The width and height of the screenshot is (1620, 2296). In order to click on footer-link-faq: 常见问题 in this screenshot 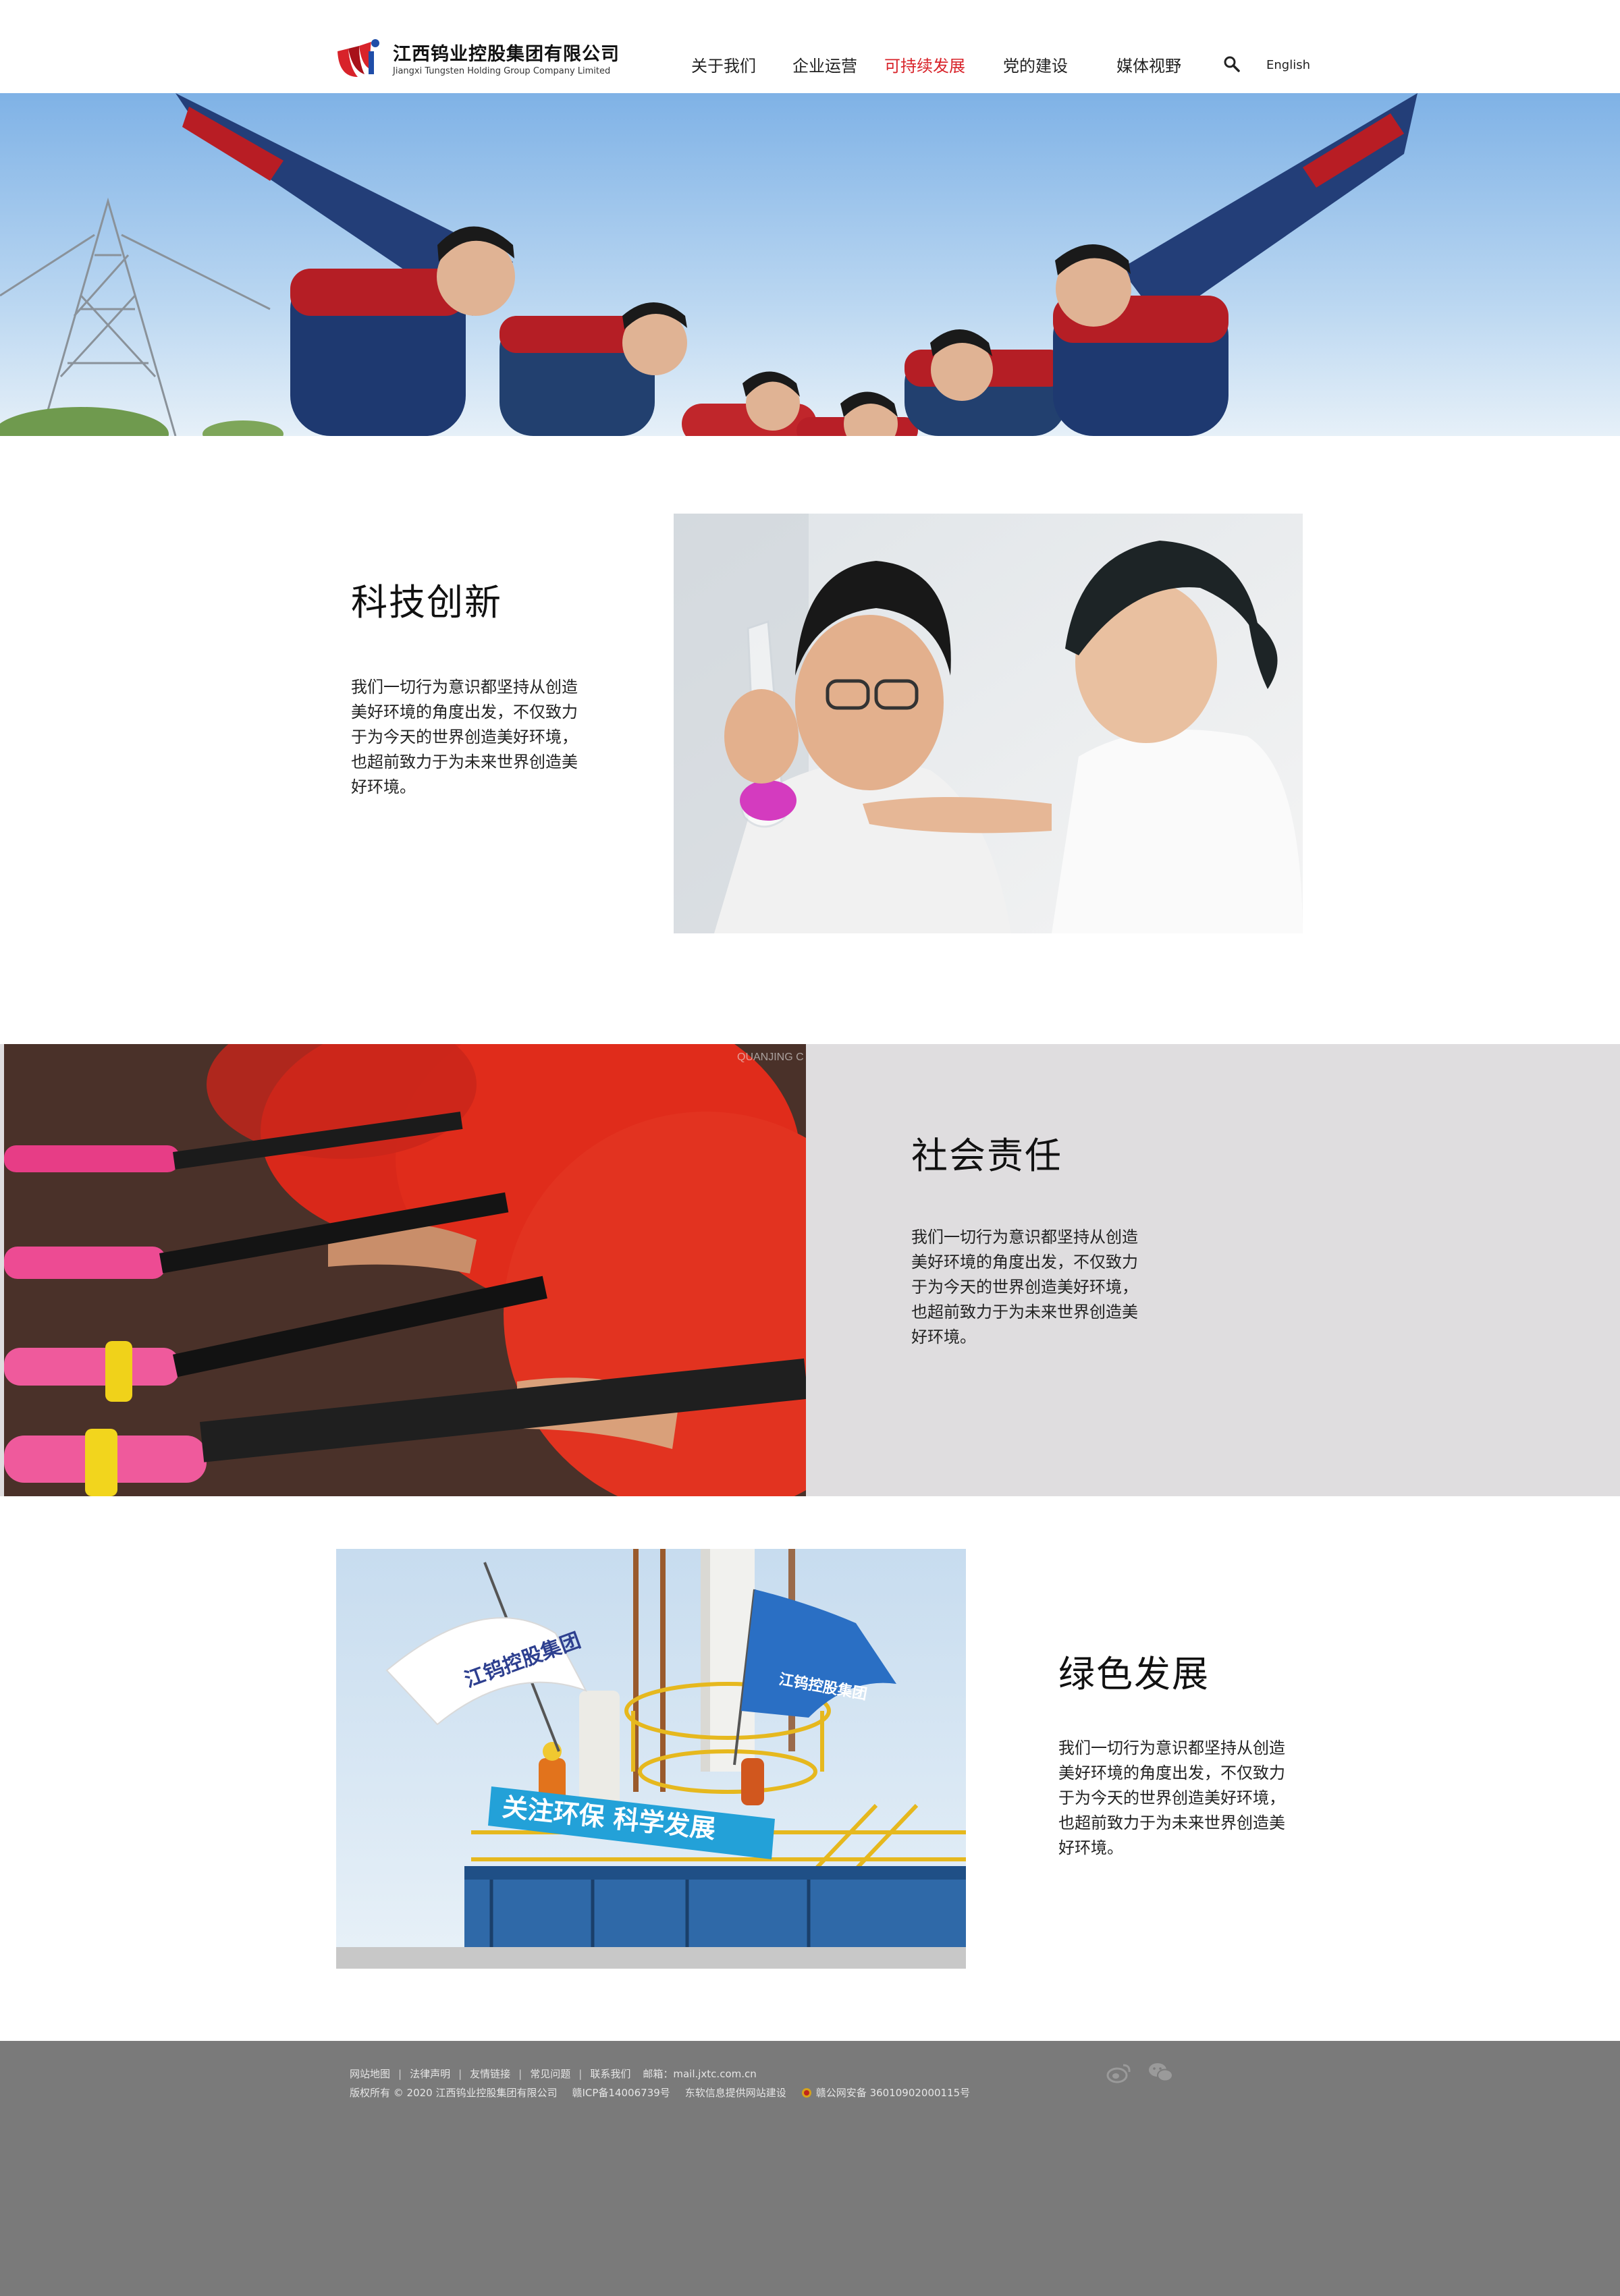, I will do `click(550, 2074)`.